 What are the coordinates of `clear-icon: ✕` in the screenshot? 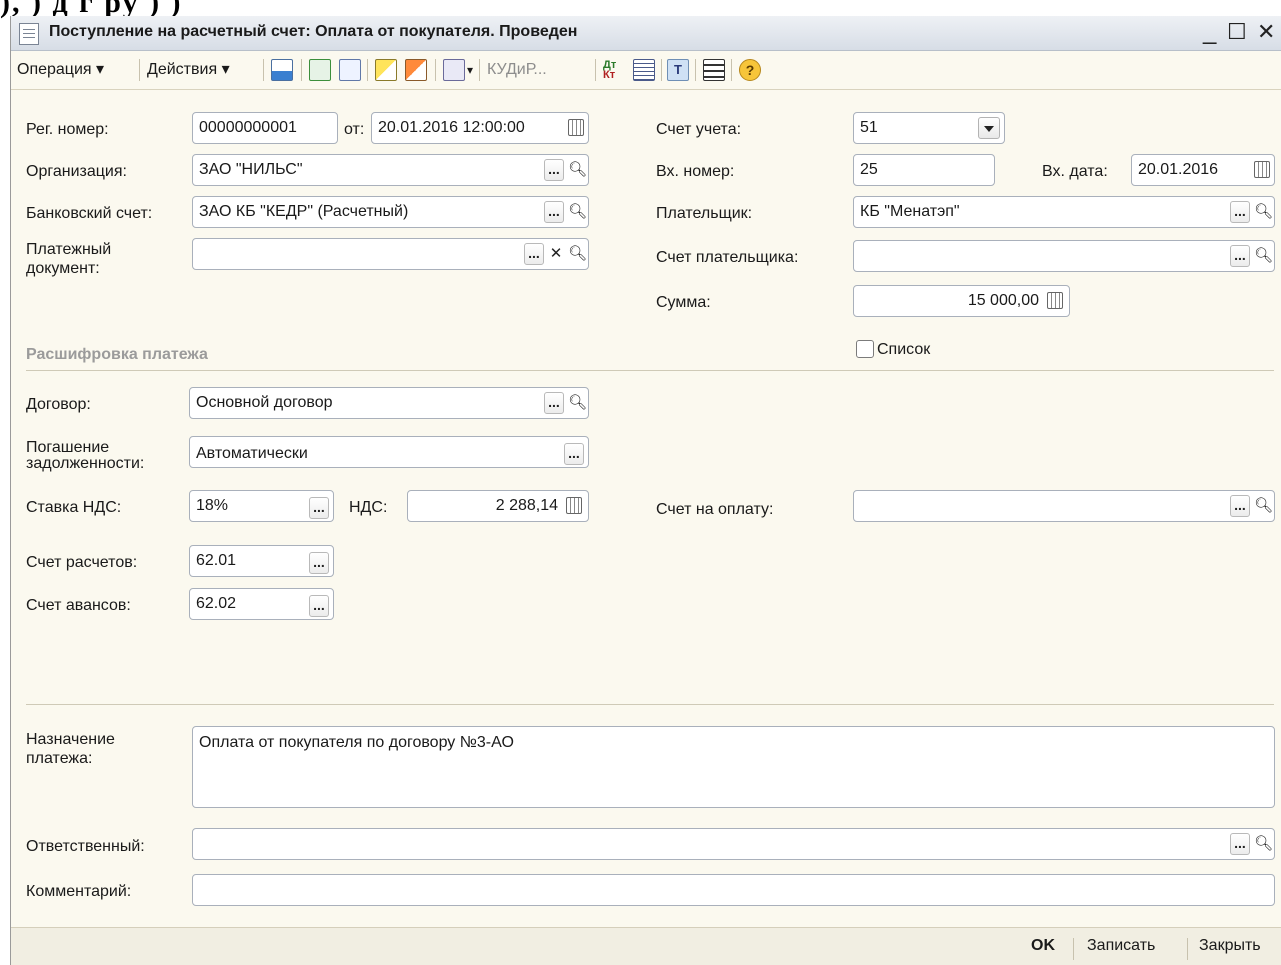 It's located at (556, 254).